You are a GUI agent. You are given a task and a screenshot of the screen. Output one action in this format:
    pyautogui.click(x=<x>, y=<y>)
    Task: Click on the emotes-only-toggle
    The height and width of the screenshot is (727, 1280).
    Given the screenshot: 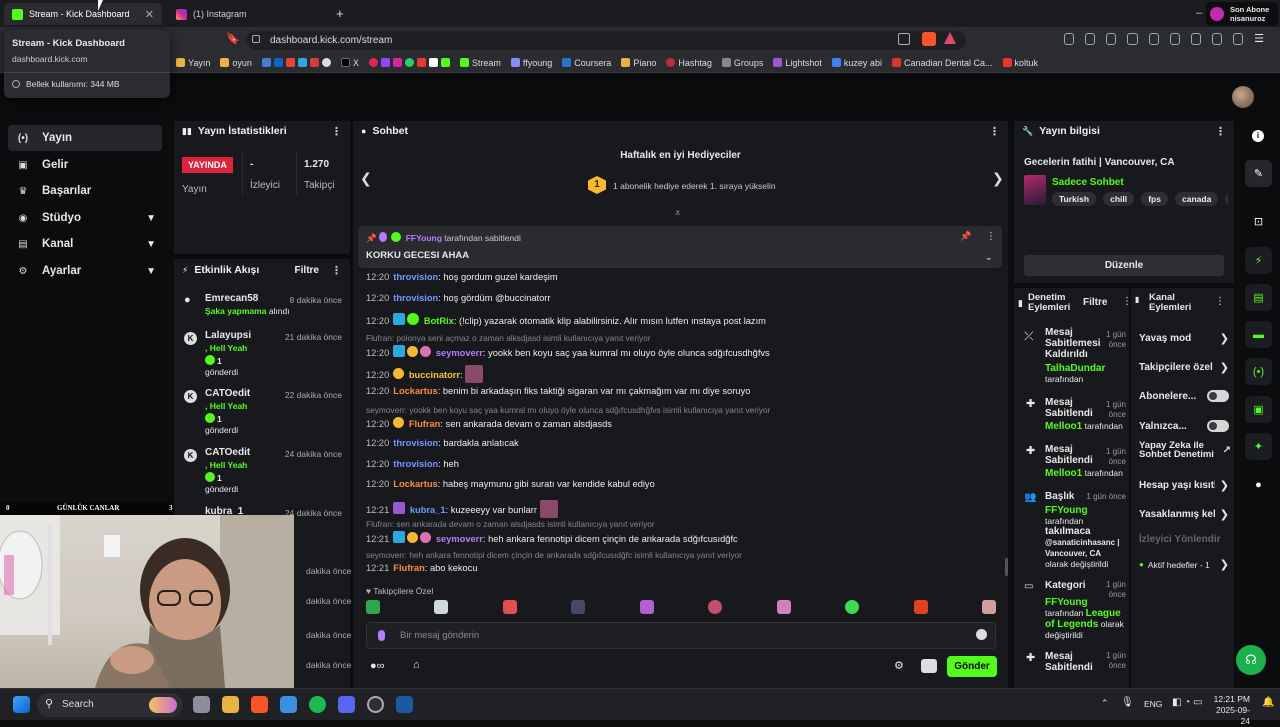 What is the action you would take?
    pyautogui.click(x=1218, y=426)
    